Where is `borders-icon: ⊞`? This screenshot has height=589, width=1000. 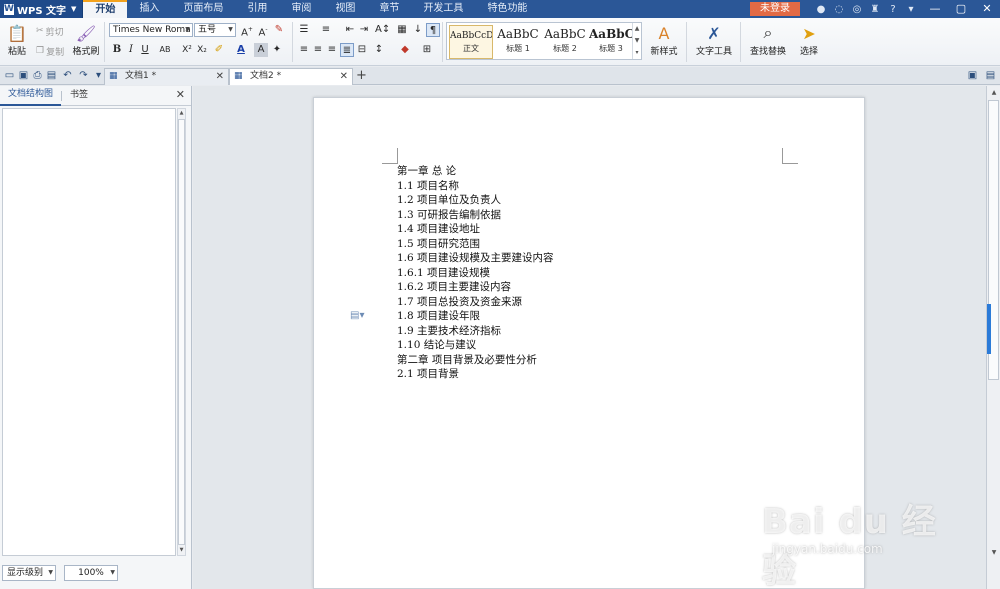
borders-icon: ⊞ is located at coordinates (427, 50).